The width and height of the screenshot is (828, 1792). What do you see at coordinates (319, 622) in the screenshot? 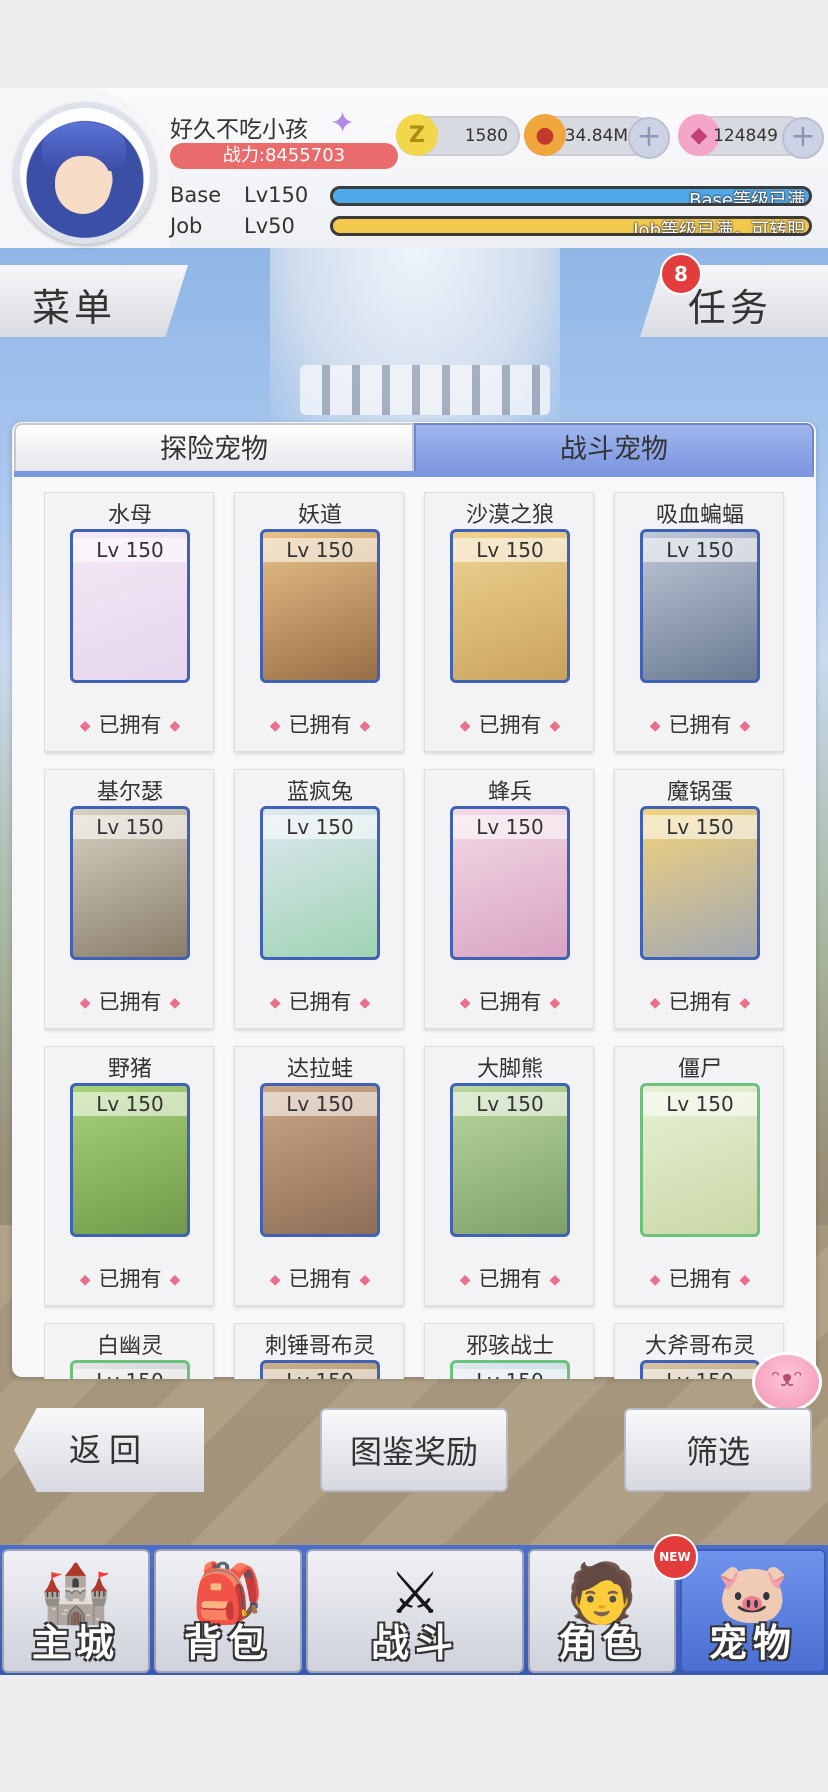
I see `pet-card: 妖道 Lv 150 ◆ 已拥有 ◆` at bounding box center [319, 622].